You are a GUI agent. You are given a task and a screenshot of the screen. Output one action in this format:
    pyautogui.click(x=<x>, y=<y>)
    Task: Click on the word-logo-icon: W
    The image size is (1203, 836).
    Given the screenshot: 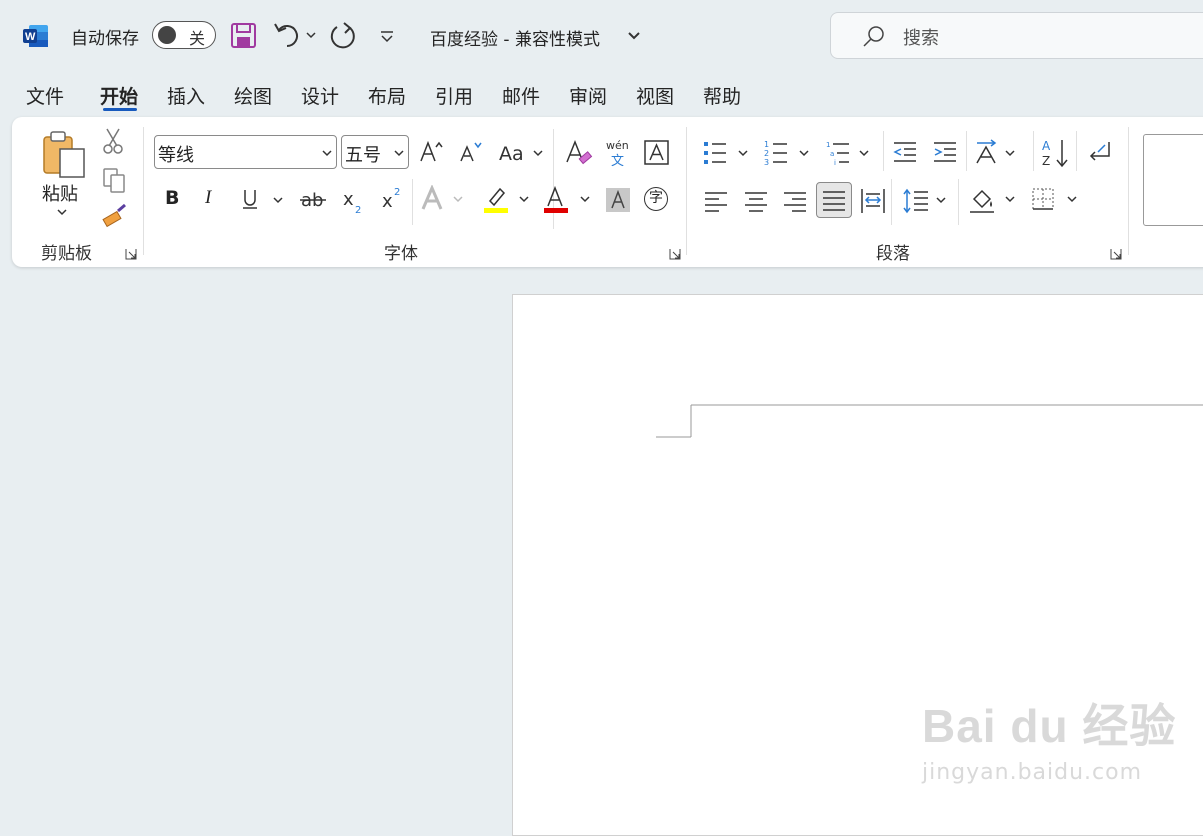 What is the action you would take?
    pyautogui.click(x=35, y=36)
    